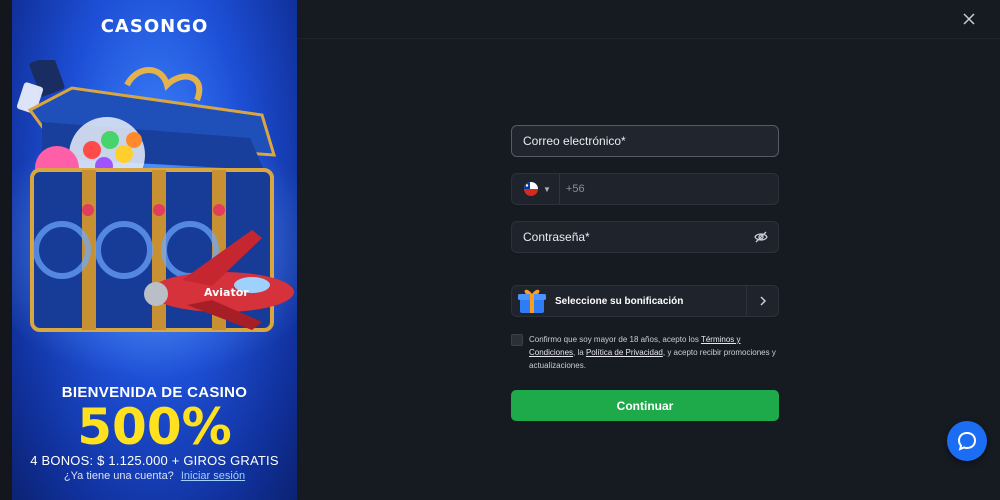  What do you see at coordinates (547, 189) in the screenshot?
I see `chevron-down-icon: ▼` at bounding box center [547, 189].